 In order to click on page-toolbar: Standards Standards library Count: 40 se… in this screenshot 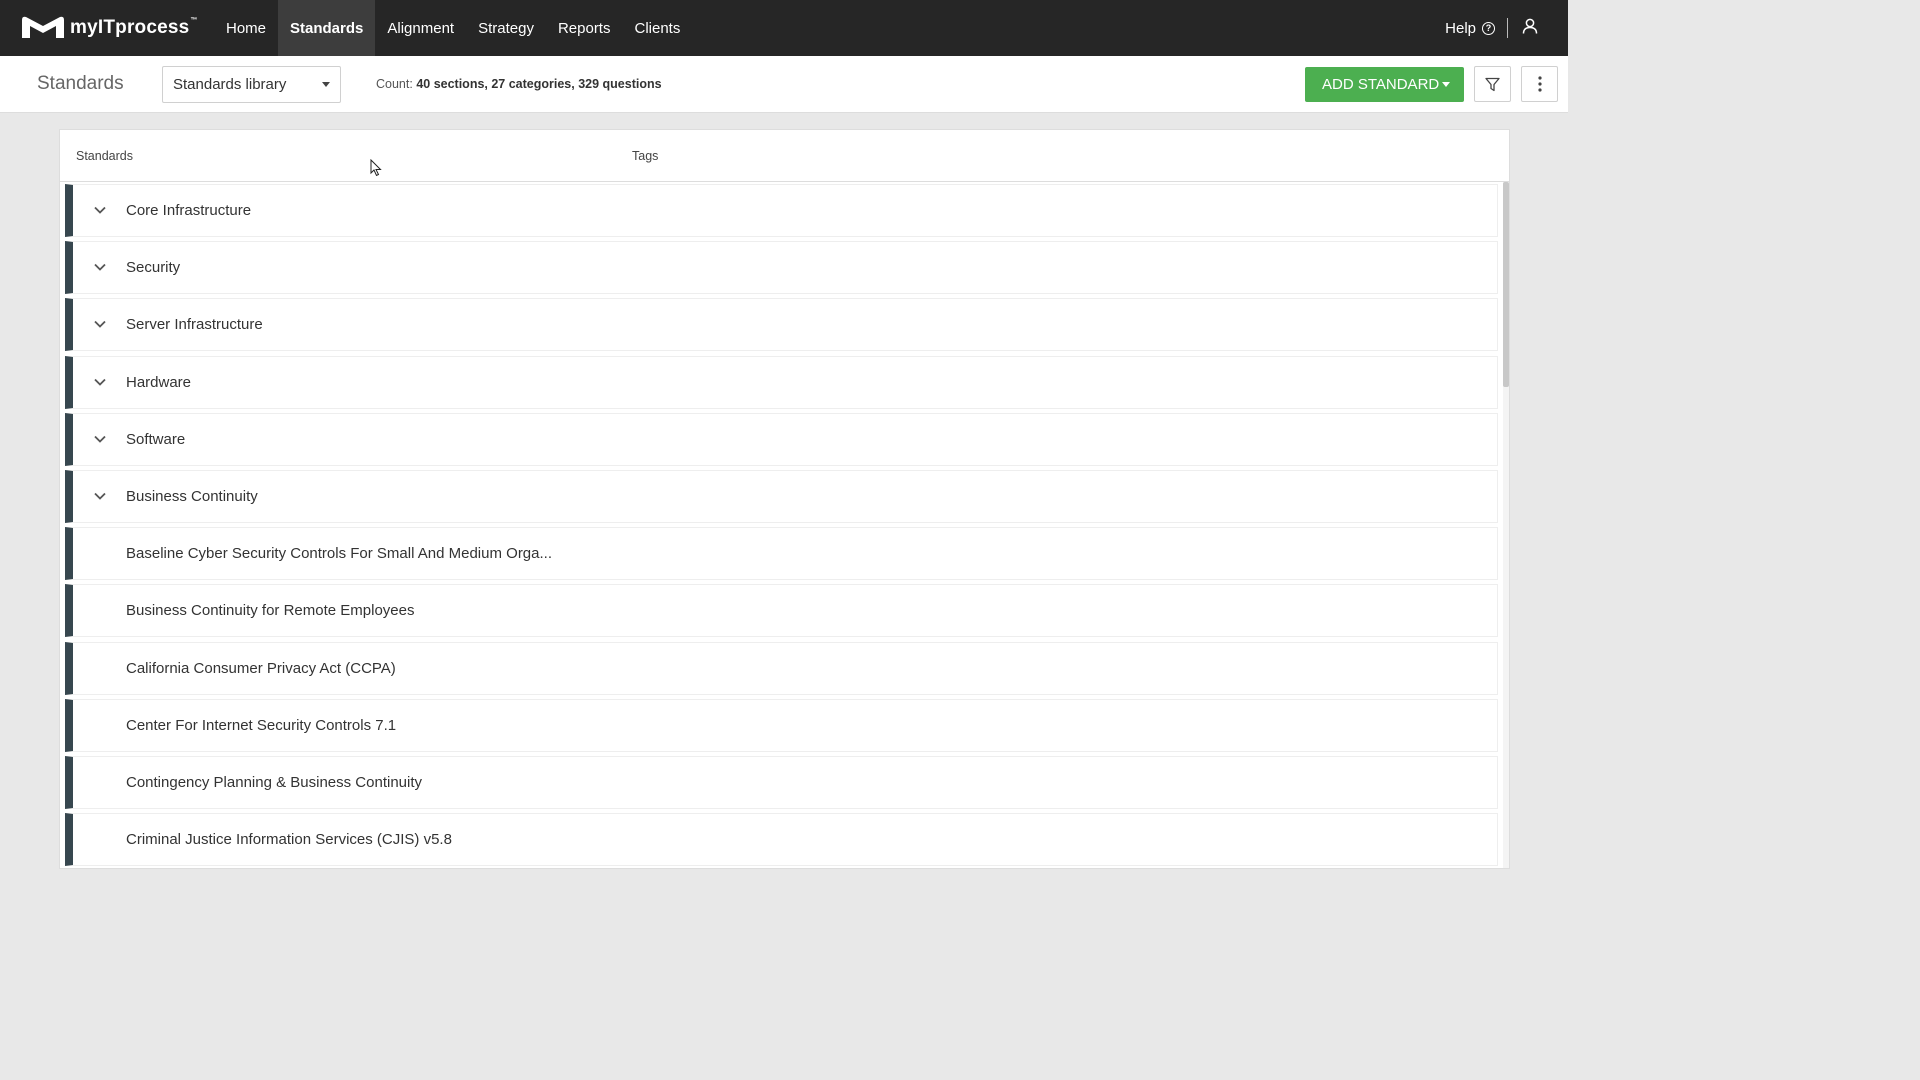, I will do `click(784, 84)`.